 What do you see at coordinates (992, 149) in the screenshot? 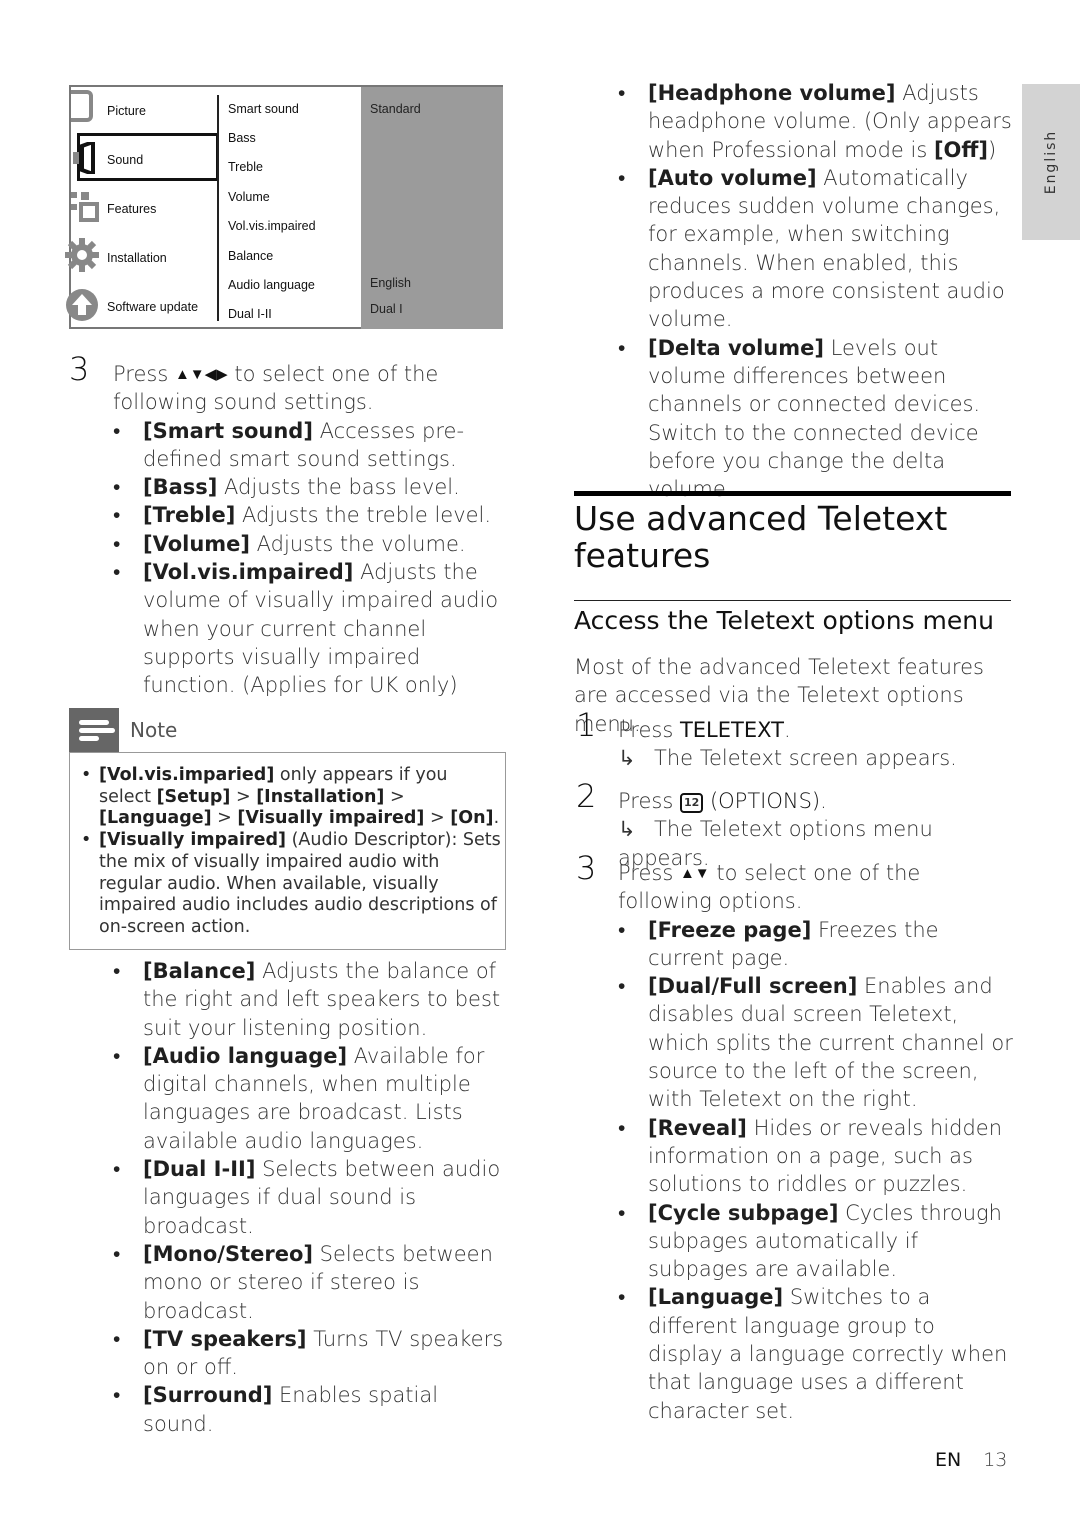
I see `item-desc: )` at bounding box center [992, 149].